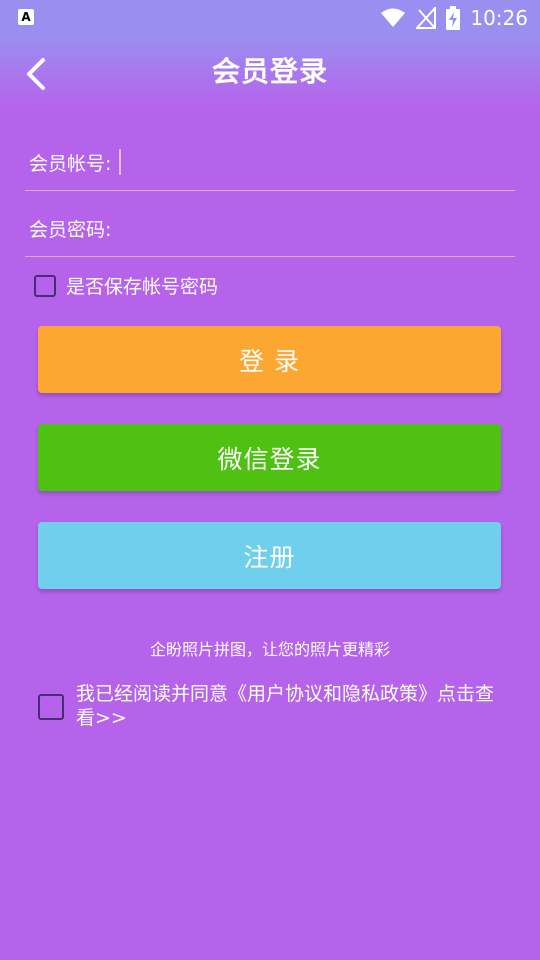 Image resolution: width=540 pixels, height=960 pixels. Describe the element at coordinates (269, 457) in the screenshot. I see `wechat-login-button: 微信登录` at that location.